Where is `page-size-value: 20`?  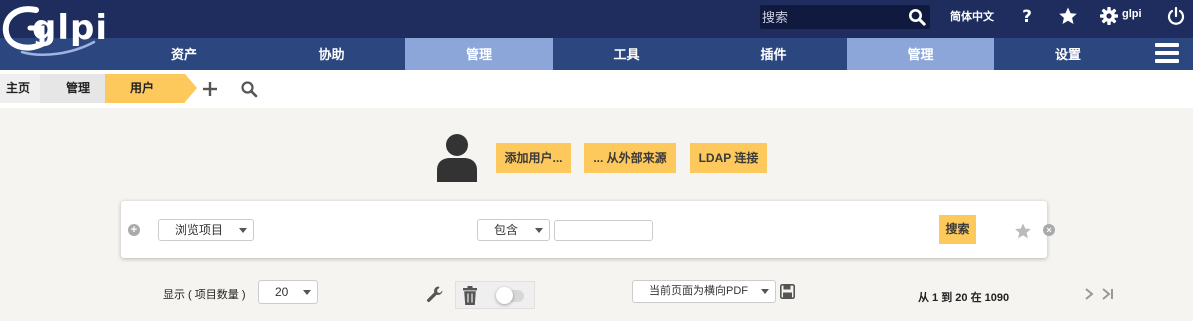
page-size-value: 20 is located at coordinates (282, 292).